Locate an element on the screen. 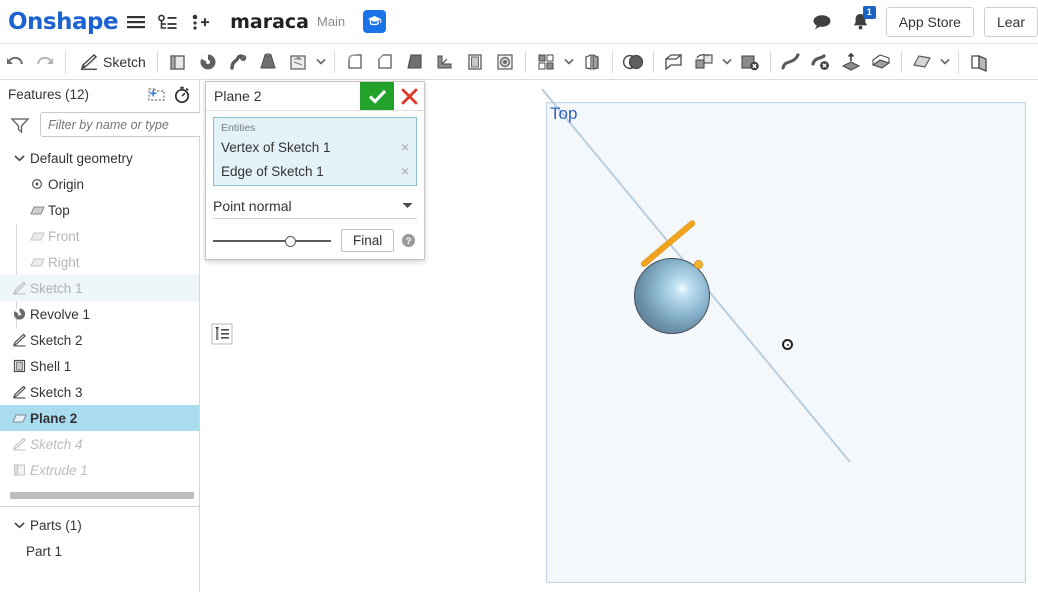  tree-item-front: Front is located at coordinates (99, 236).